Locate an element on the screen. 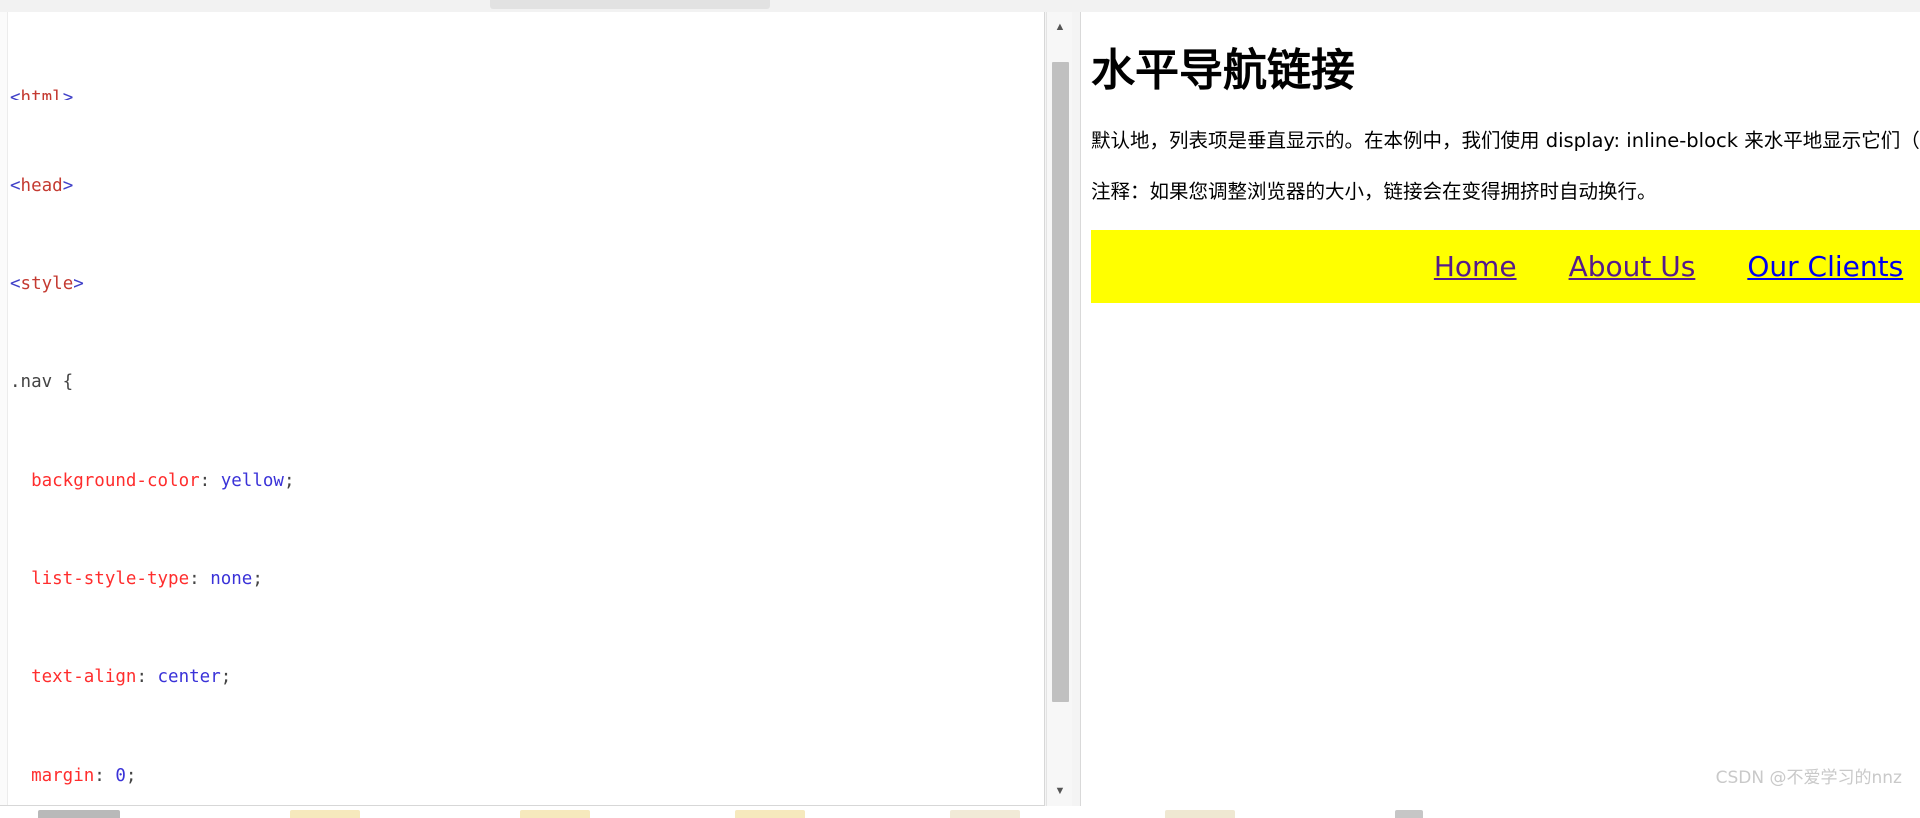 The width and height of the screenshot is (1920, 818). code-line: margin: 0; is located at coordinates (84, 775).